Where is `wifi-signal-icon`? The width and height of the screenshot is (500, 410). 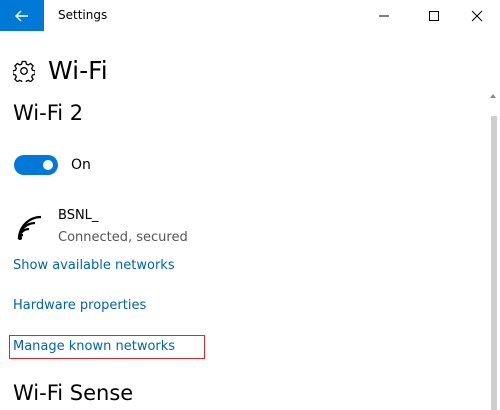 wifi-signal-icon is located at coordinates (29, 227).